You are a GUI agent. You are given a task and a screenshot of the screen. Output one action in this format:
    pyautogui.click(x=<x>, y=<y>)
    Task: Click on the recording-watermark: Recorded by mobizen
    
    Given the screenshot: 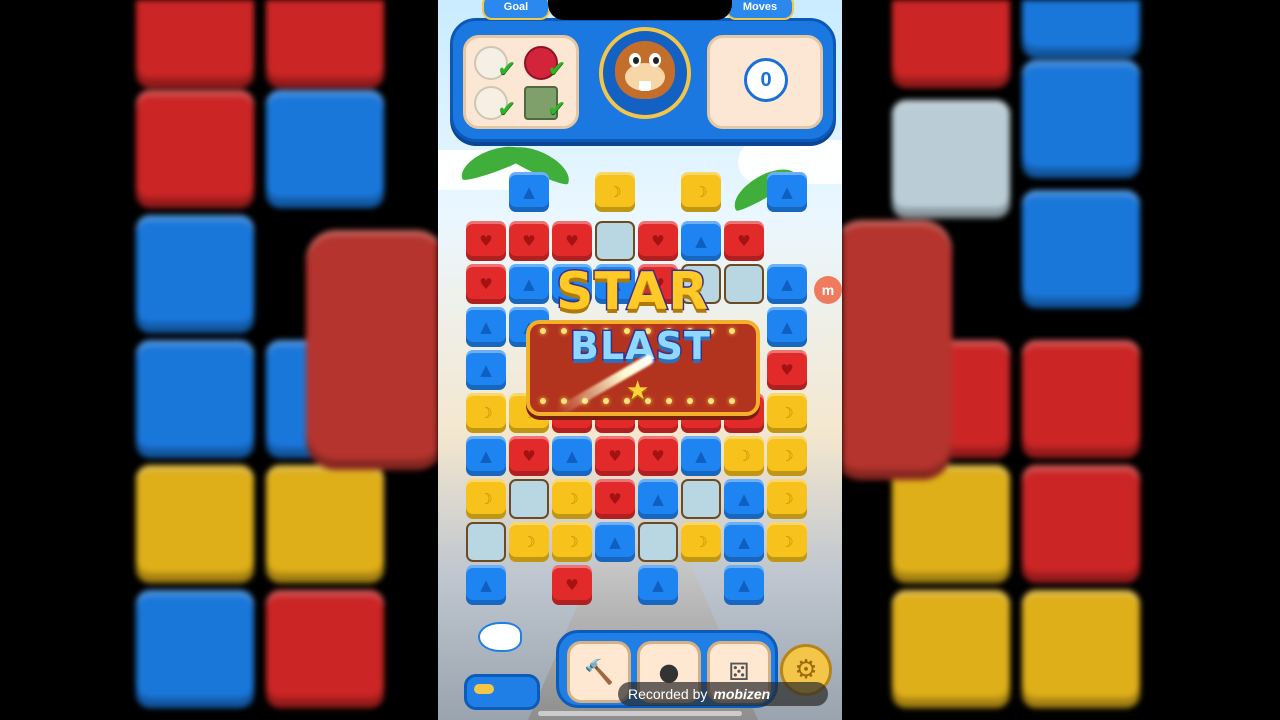 What is the action you would take?
    pyautogui.click(x=723, y=694)
    